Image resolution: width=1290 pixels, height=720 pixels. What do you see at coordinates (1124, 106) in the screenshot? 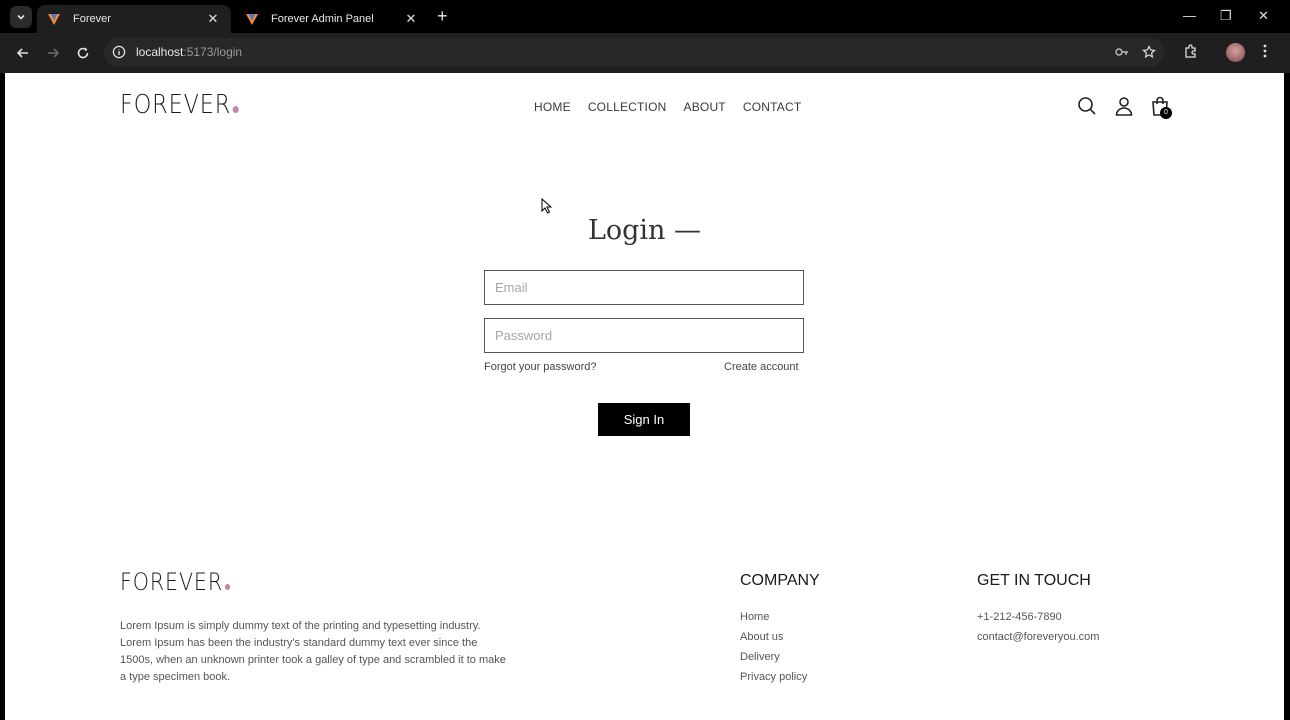
I see `profile-icon` at bounding box center [1124, 106].